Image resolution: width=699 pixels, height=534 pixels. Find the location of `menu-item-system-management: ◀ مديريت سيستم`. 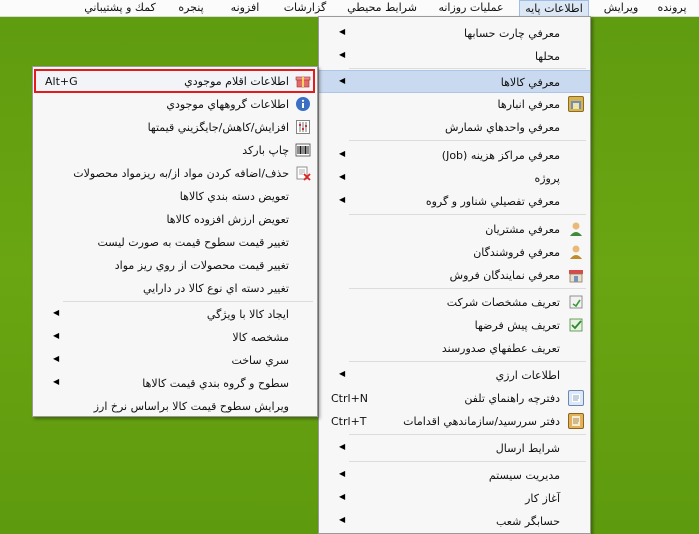

menu-item-system-management: ◀ مديريت سيستم is located at coordinates (454, 475).